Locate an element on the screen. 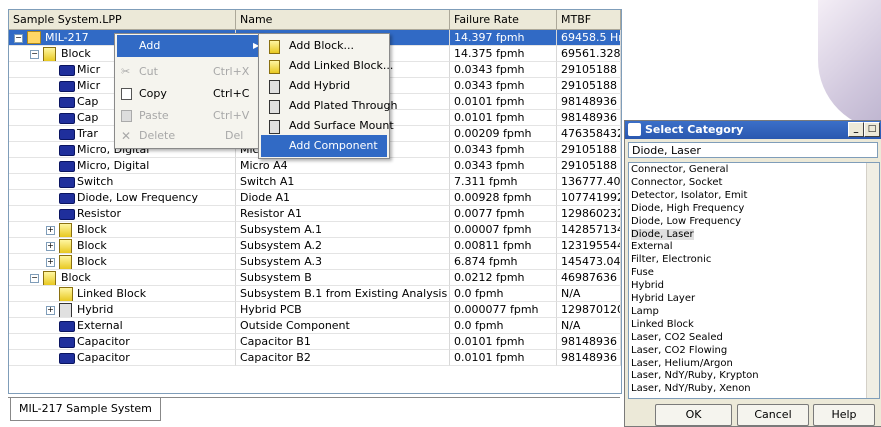 This screenshot has width=881, height=427. menu-item-cut: ✂ Cut Ctrl+X is located at coordinates (188, 72).